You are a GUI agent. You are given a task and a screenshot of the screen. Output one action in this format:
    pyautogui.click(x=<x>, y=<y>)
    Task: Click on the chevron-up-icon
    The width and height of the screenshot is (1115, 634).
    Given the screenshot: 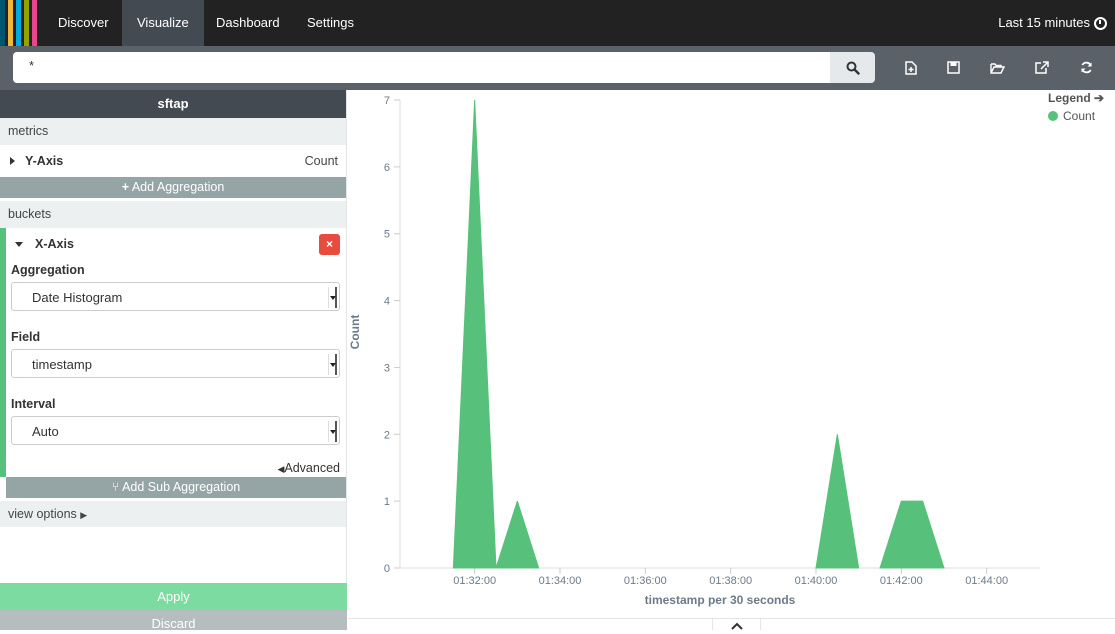 What is the action you would take?
    pyautogui.click(x=737, y=626)
    